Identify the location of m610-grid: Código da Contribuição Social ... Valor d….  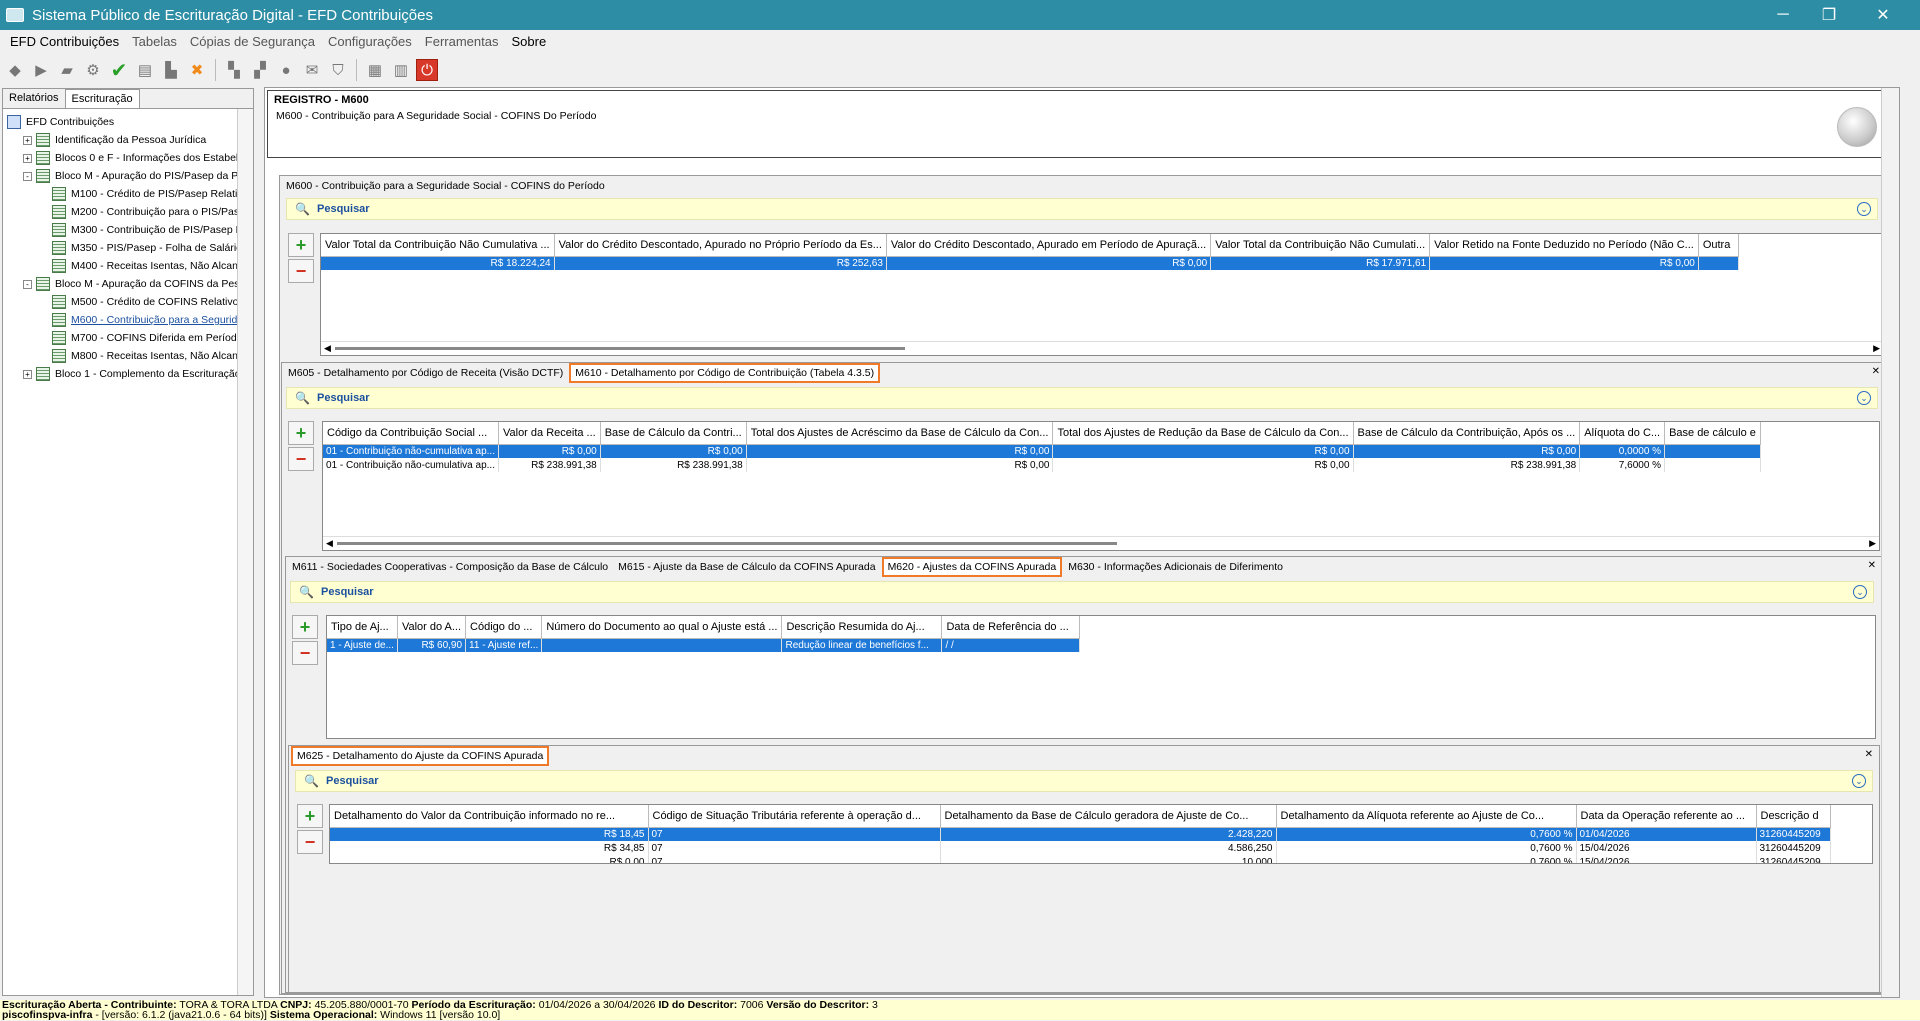
(1101, 486).